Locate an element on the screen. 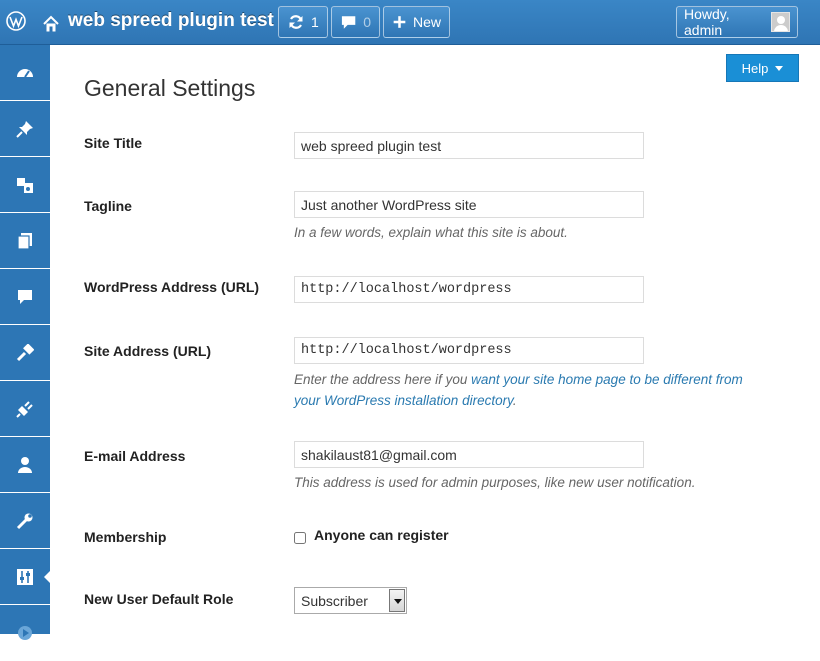 This screenshot has height=661, width=820. default-role-select: Subscriber is located at coordinates (350, 600).